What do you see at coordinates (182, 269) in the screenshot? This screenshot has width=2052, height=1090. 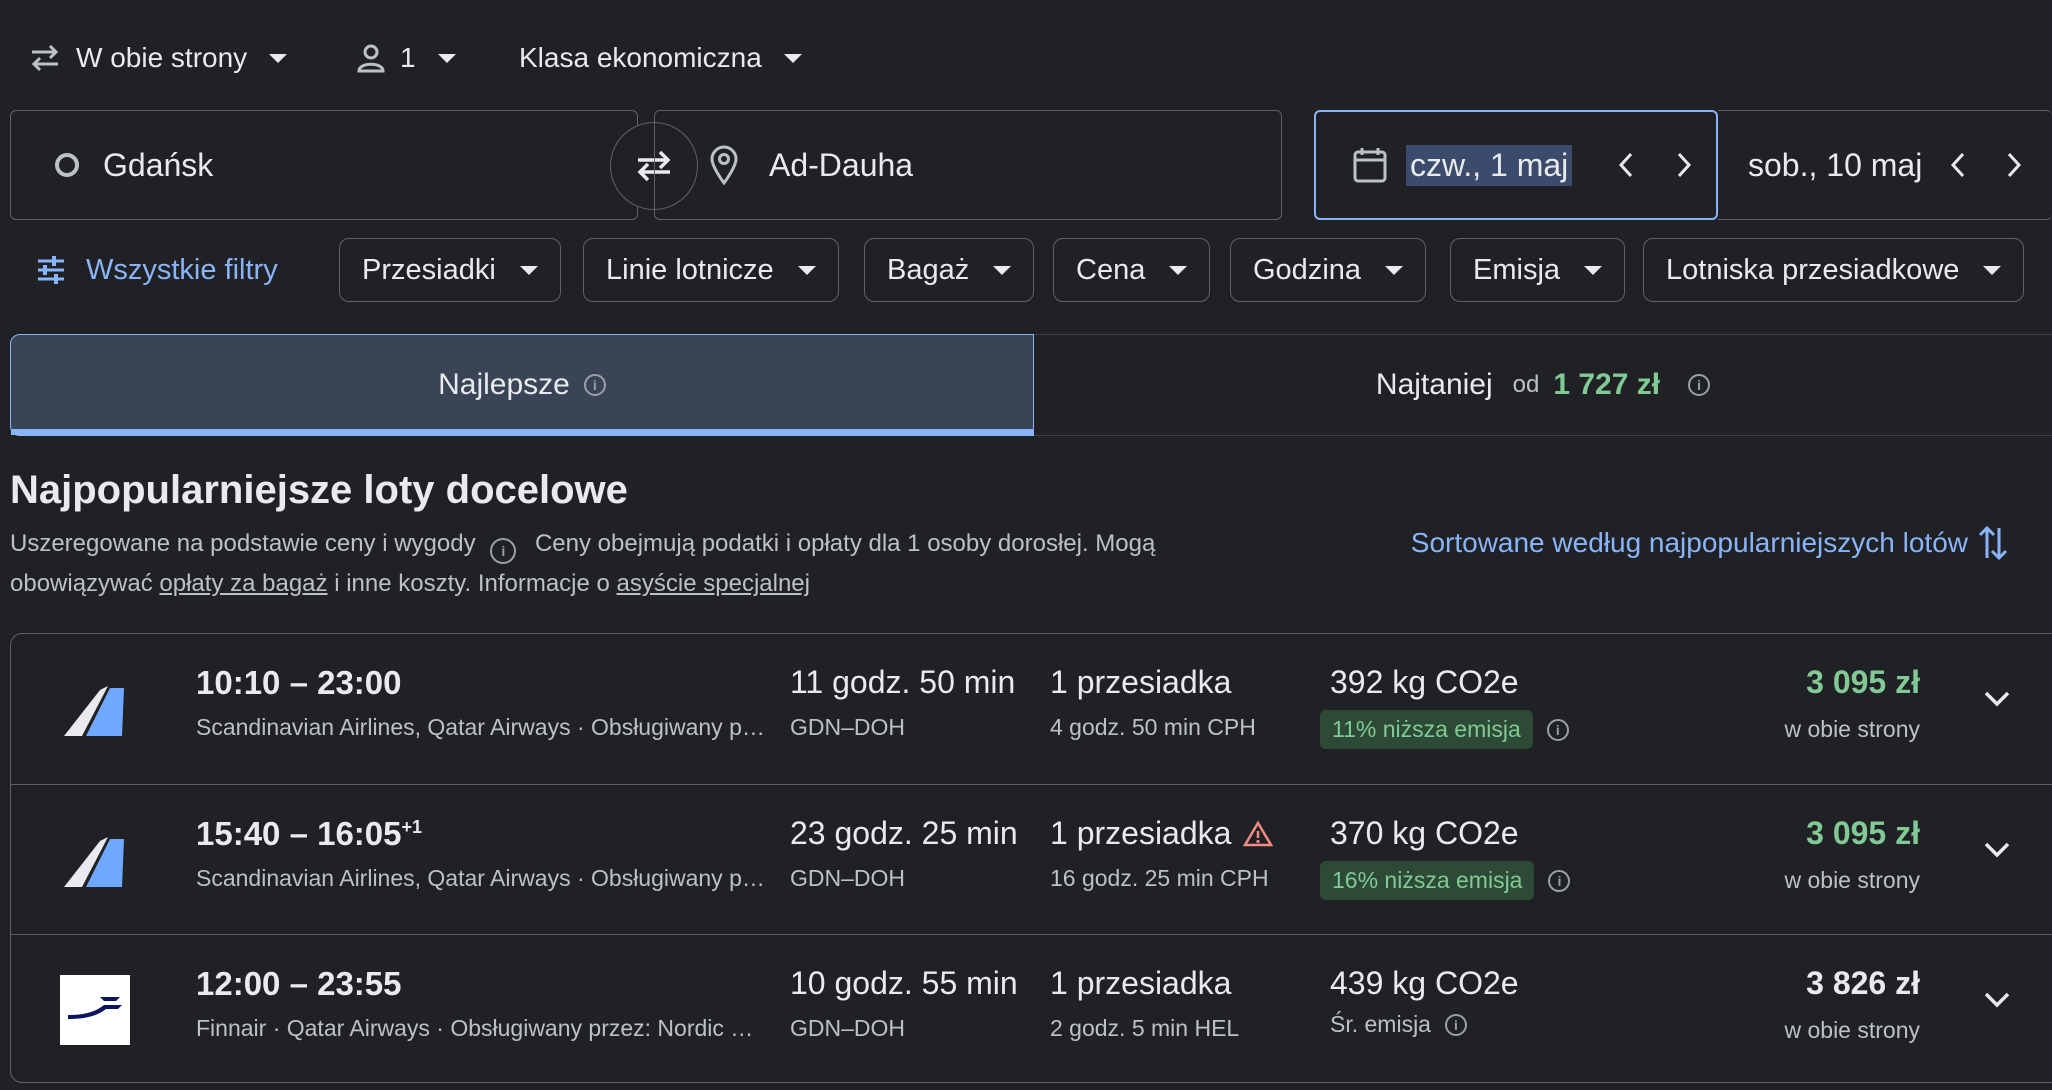 I see `all-filters-label: Wszystkie filtry` at bounding box center [182, 269].